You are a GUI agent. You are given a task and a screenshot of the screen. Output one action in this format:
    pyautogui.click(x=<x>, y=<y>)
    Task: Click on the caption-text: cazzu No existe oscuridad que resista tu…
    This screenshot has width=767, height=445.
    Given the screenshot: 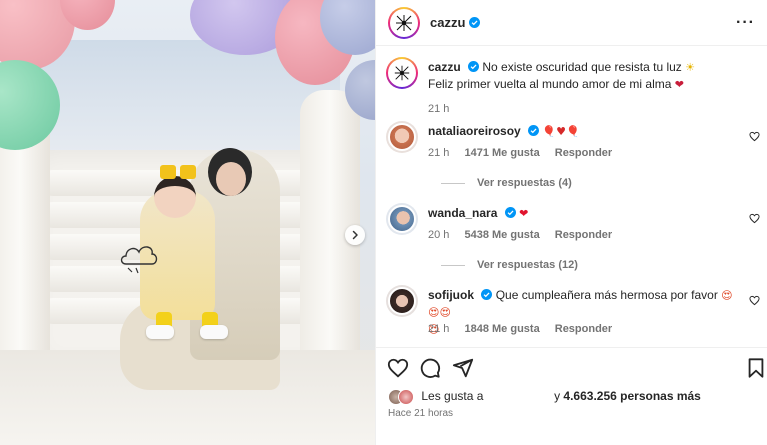 What is the action you would take?
    pyautogui.click(x=585, y=76)
    